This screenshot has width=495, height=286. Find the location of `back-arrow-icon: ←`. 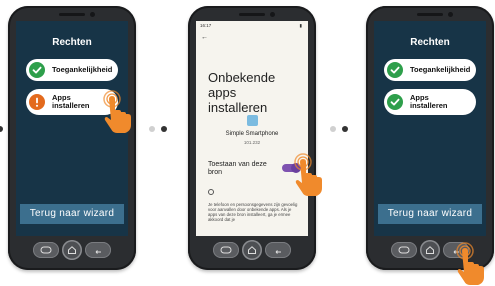

back-arrow-icon: ← is located at coordinates (204, 37).